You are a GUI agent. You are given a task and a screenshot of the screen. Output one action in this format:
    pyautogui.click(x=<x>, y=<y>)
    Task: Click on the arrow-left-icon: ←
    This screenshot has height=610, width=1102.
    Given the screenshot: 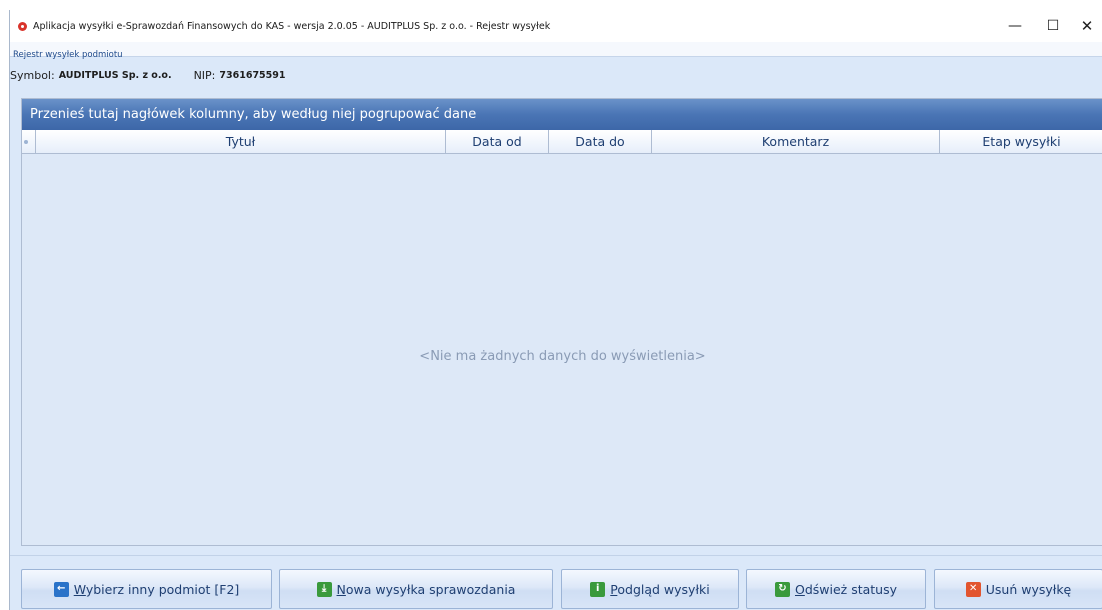 What is the action you would take?
    pyautogui.click(x=61, y=589)
    